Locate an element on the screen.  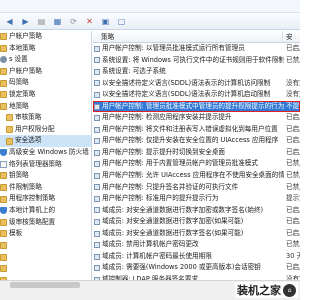
tree-item-label: 络列表管理器策略 is located at coordinates (35, 163).